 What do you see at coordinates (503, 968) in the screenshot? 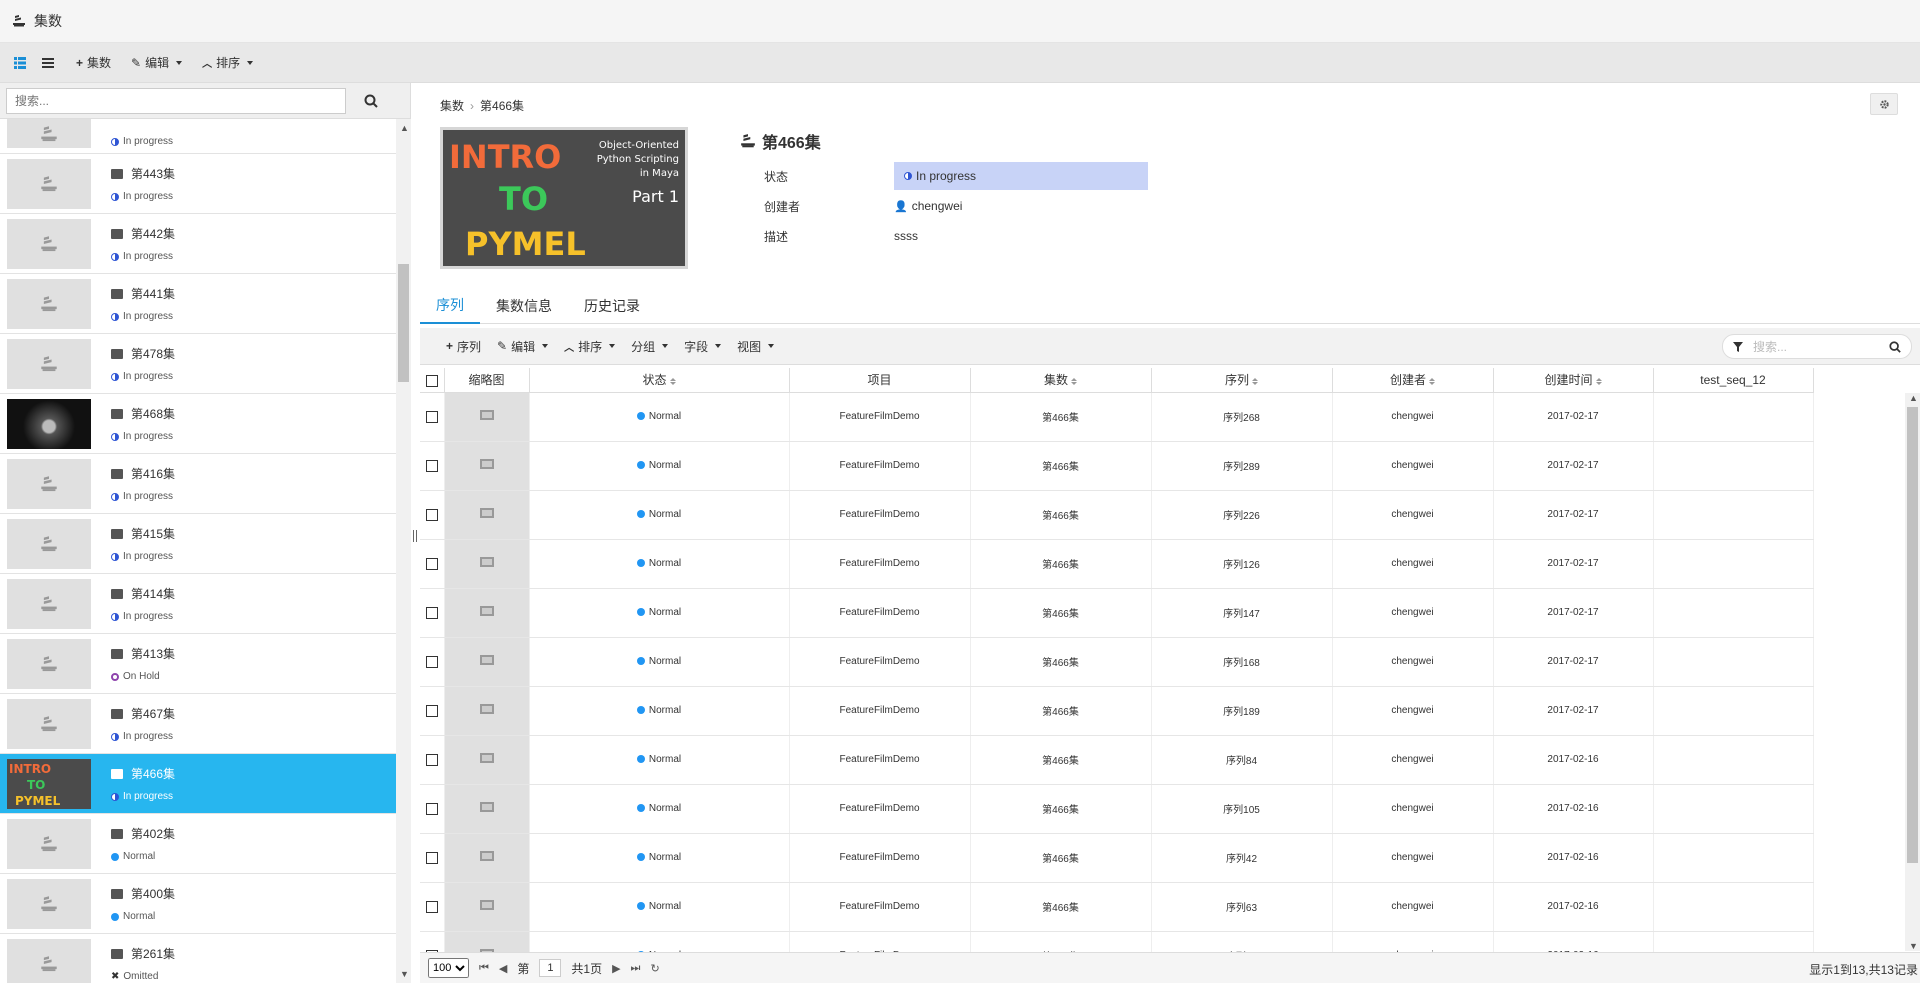
I see `prev-page-icon: ◀` at bounding box center [503, 968].